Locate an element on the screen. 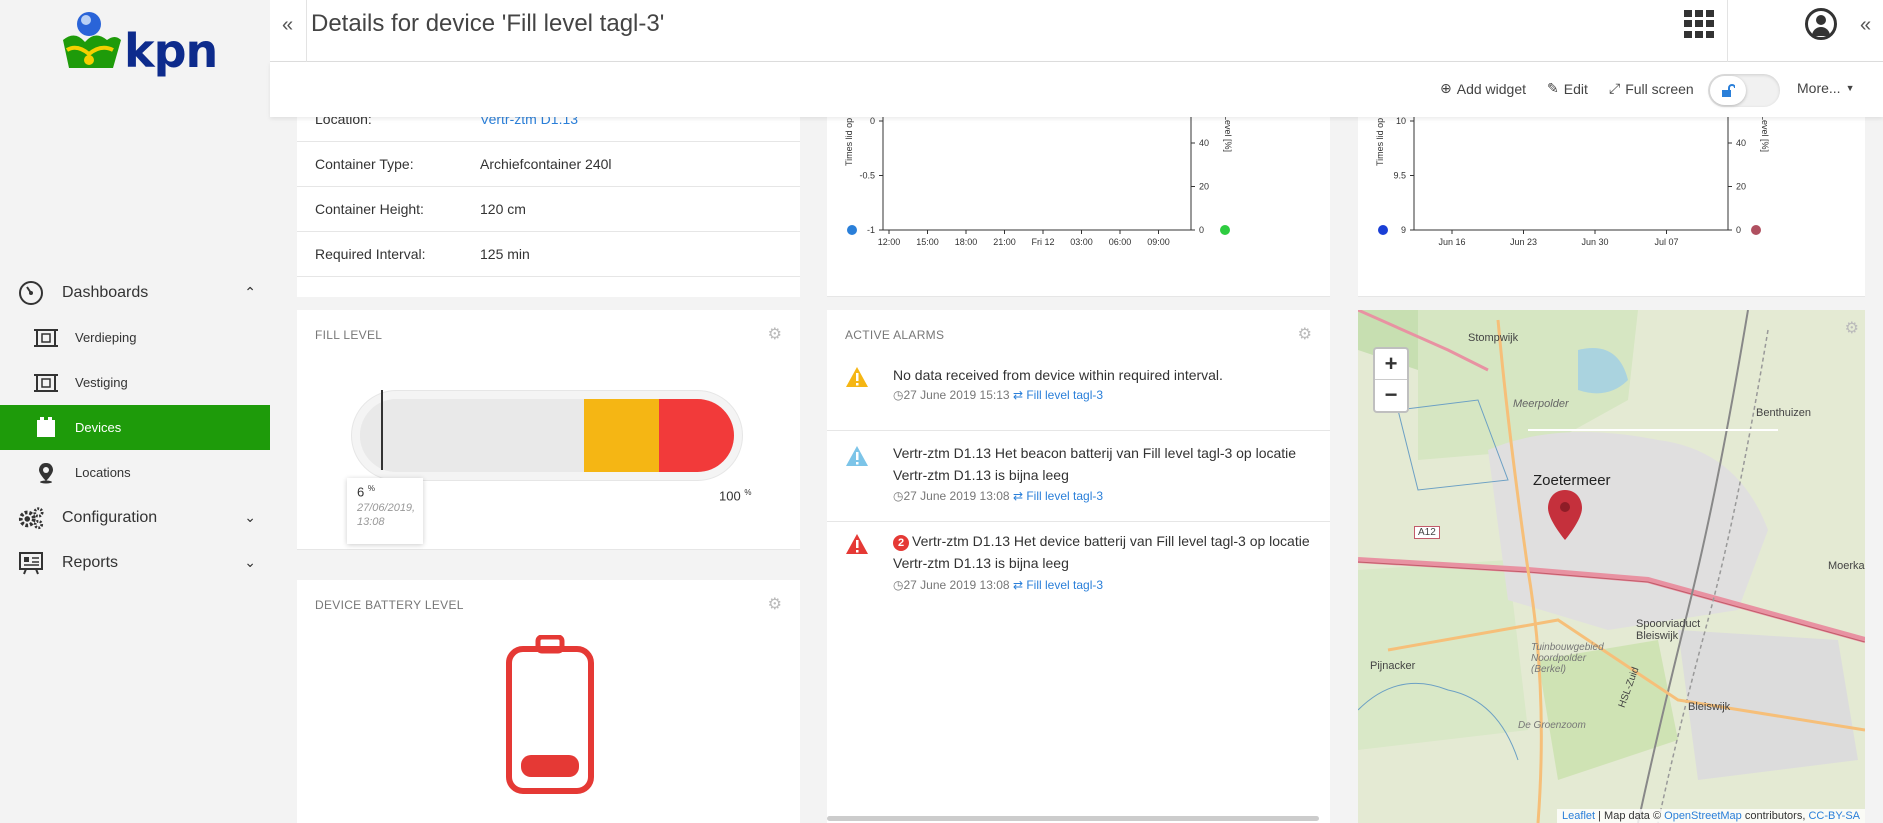 The width and height of the screenshot is (1883, 823). expand-icon: ⤢ is located at coordinates (1615, 88).